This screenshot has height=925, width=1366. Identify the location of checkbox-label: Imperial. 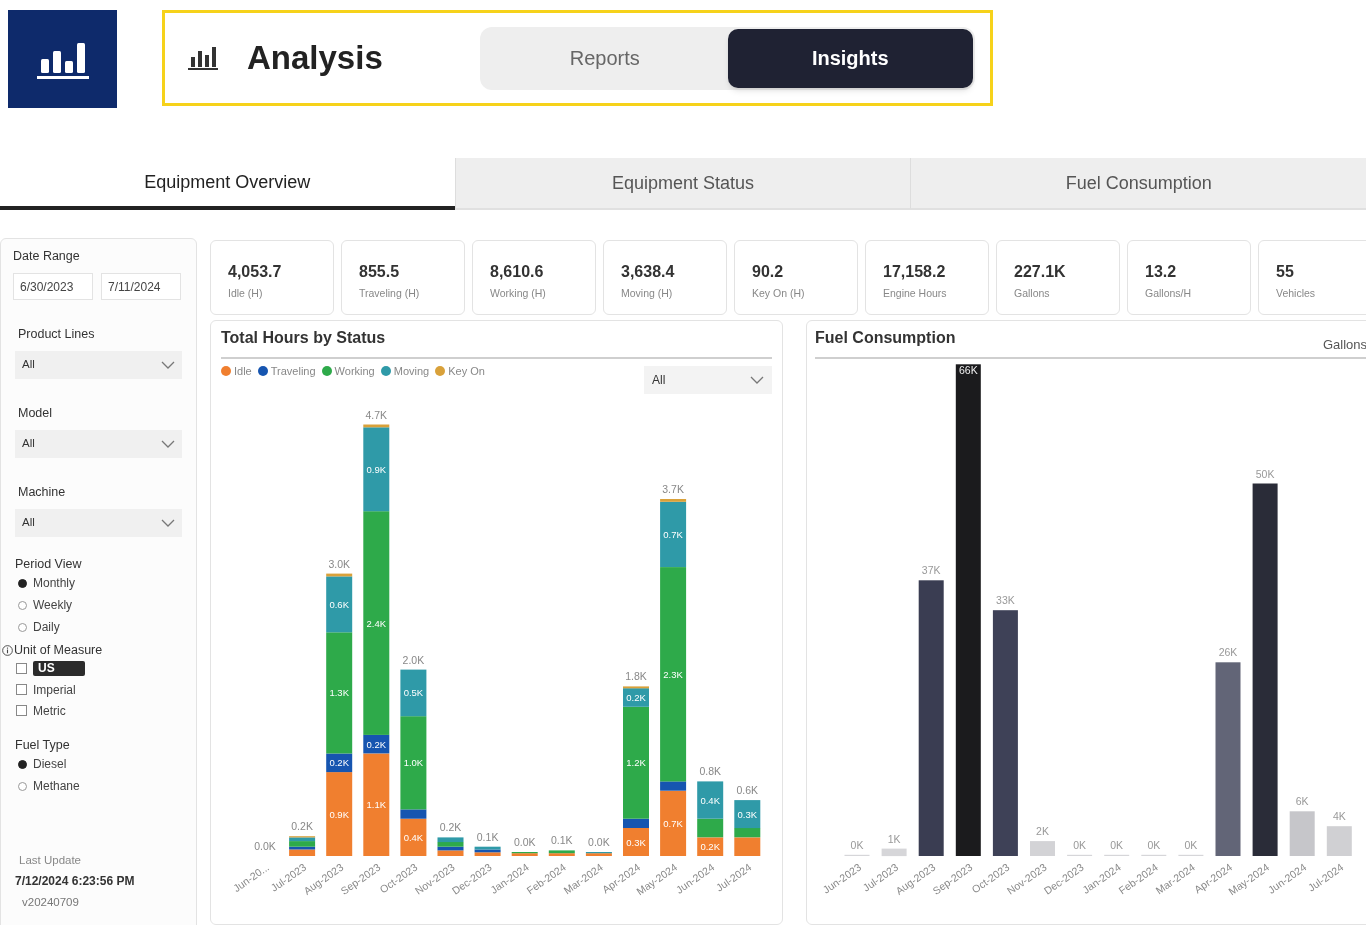
(54, 689).